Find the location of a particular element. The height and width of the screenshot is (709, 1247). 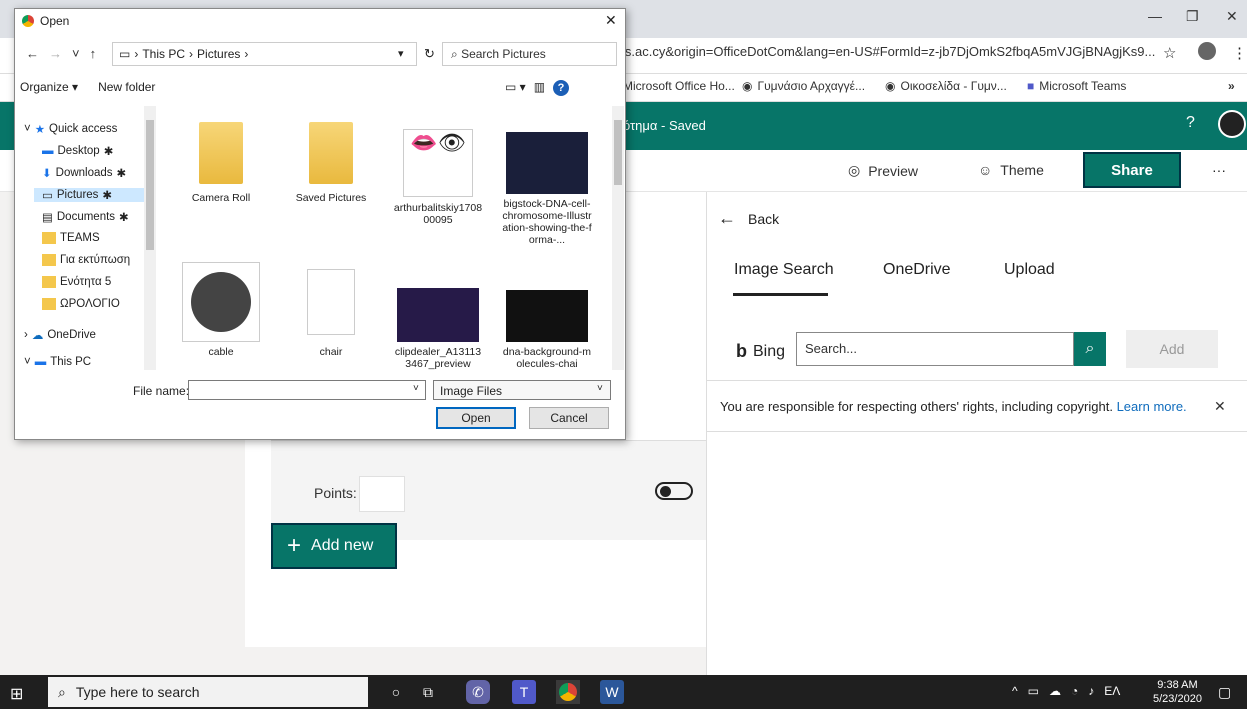

download-icon: ⬇ is located at coordinates (47, 174).